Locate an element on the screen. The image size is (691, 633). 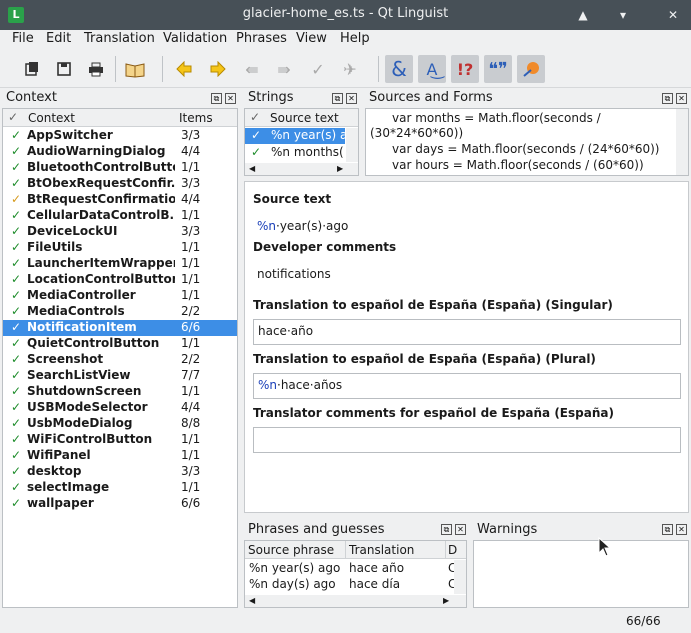
accelerators-icon: & is located at coordinates (399, 69).